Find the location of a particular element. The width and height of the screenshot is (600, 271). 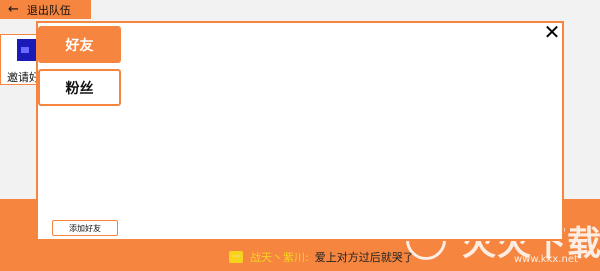

add-friend-label: 添加好友 is located at coordinates (85, 228).